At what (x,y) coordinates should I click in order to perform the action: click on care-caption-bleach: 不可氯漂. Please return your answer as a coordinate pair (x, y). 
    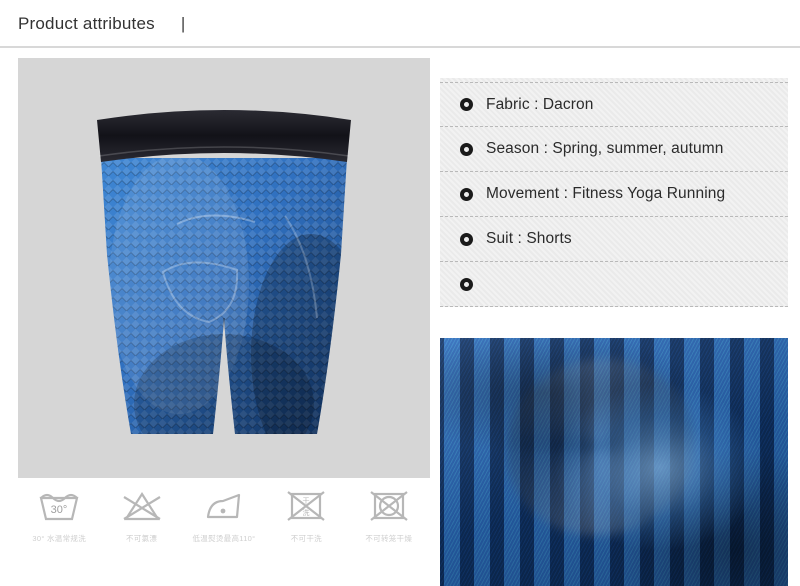
    Looking at the image, I should click on (141, 538).